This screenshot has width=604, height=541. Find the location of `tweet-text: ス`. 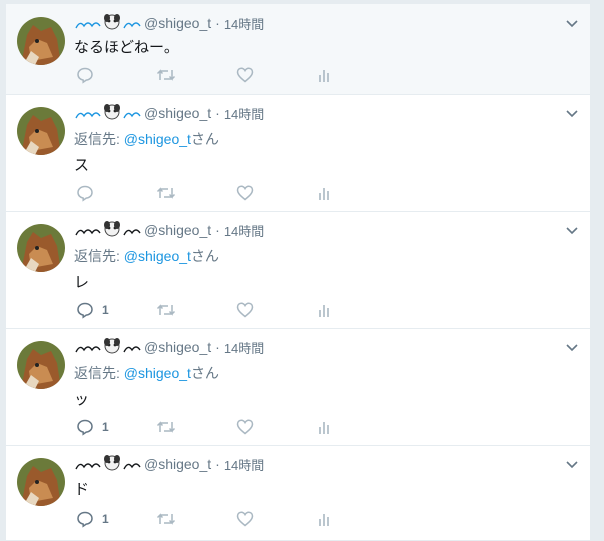

tweet-text: ス is located at coordinates (82, 165).